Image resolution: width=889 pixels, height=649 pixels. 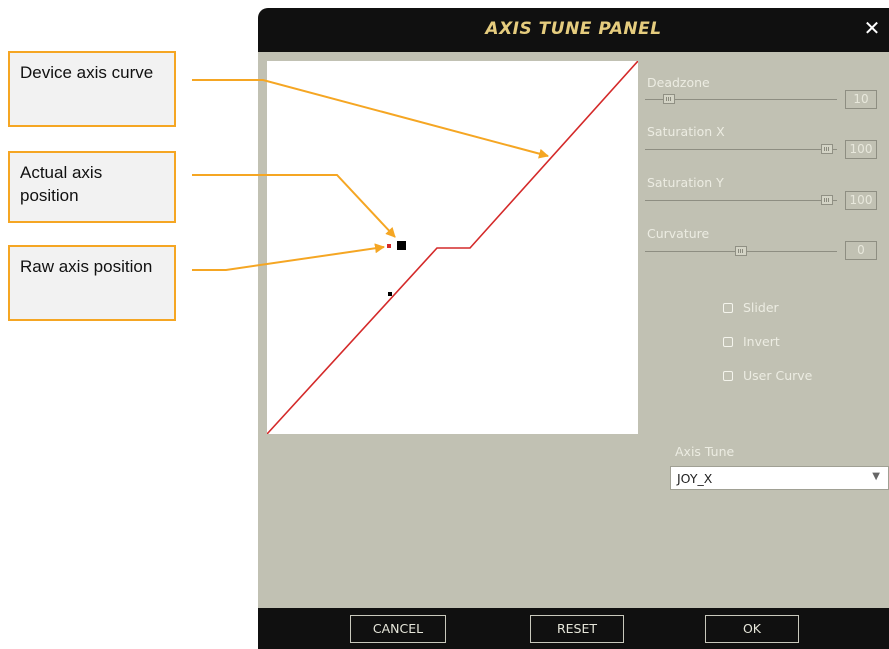 What do you see at coordinates (861, 149) in the screenshot?
I see `saturation-x-value: 100` at bounding box center [861, 149].